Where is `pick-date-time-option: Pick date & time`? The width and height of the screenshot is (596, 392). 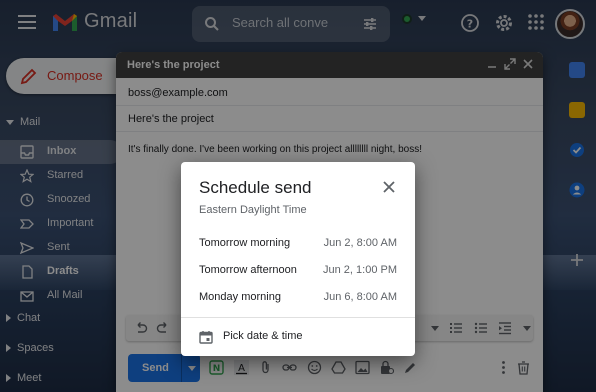
pick-date-time-option: Pick date & time is located at coordinates (298, 336).